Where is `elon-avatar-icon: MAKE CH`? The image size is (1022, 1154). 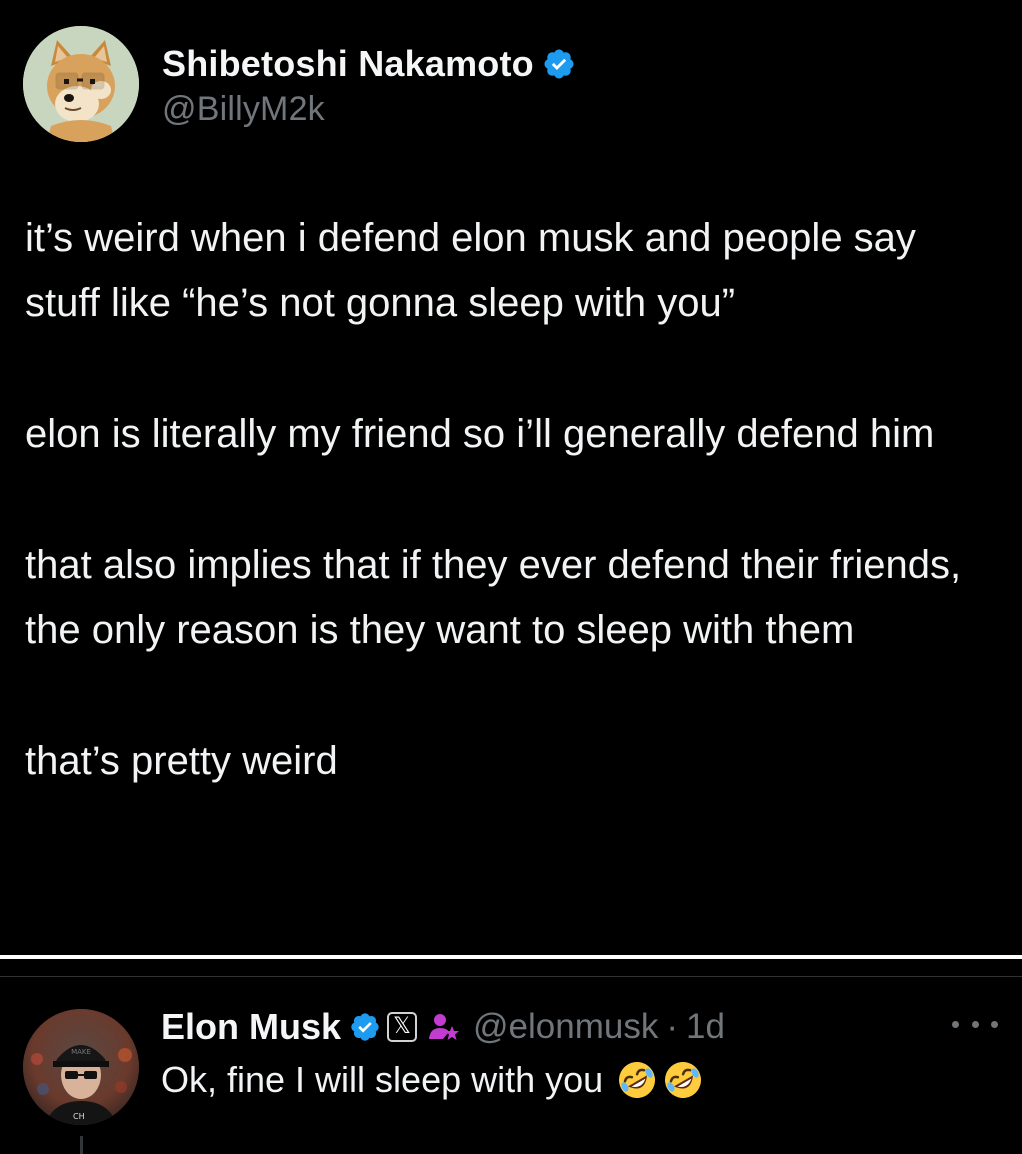 elon-avatar-icon: MAKE CH is located at coordinates (81, 1067).